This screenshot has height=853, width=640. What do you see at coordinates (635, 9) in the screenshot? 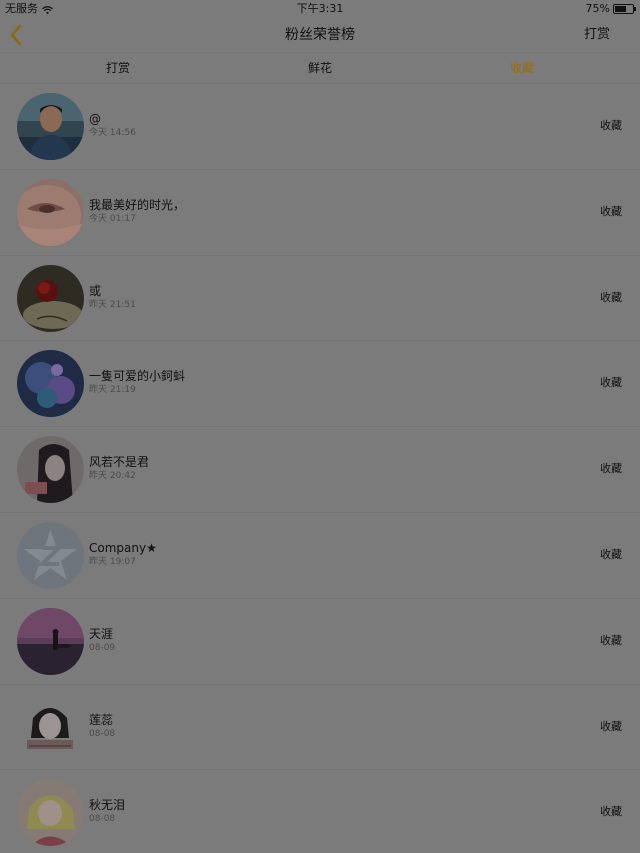
I see `battery-tip` at bounding box center [635, 9].